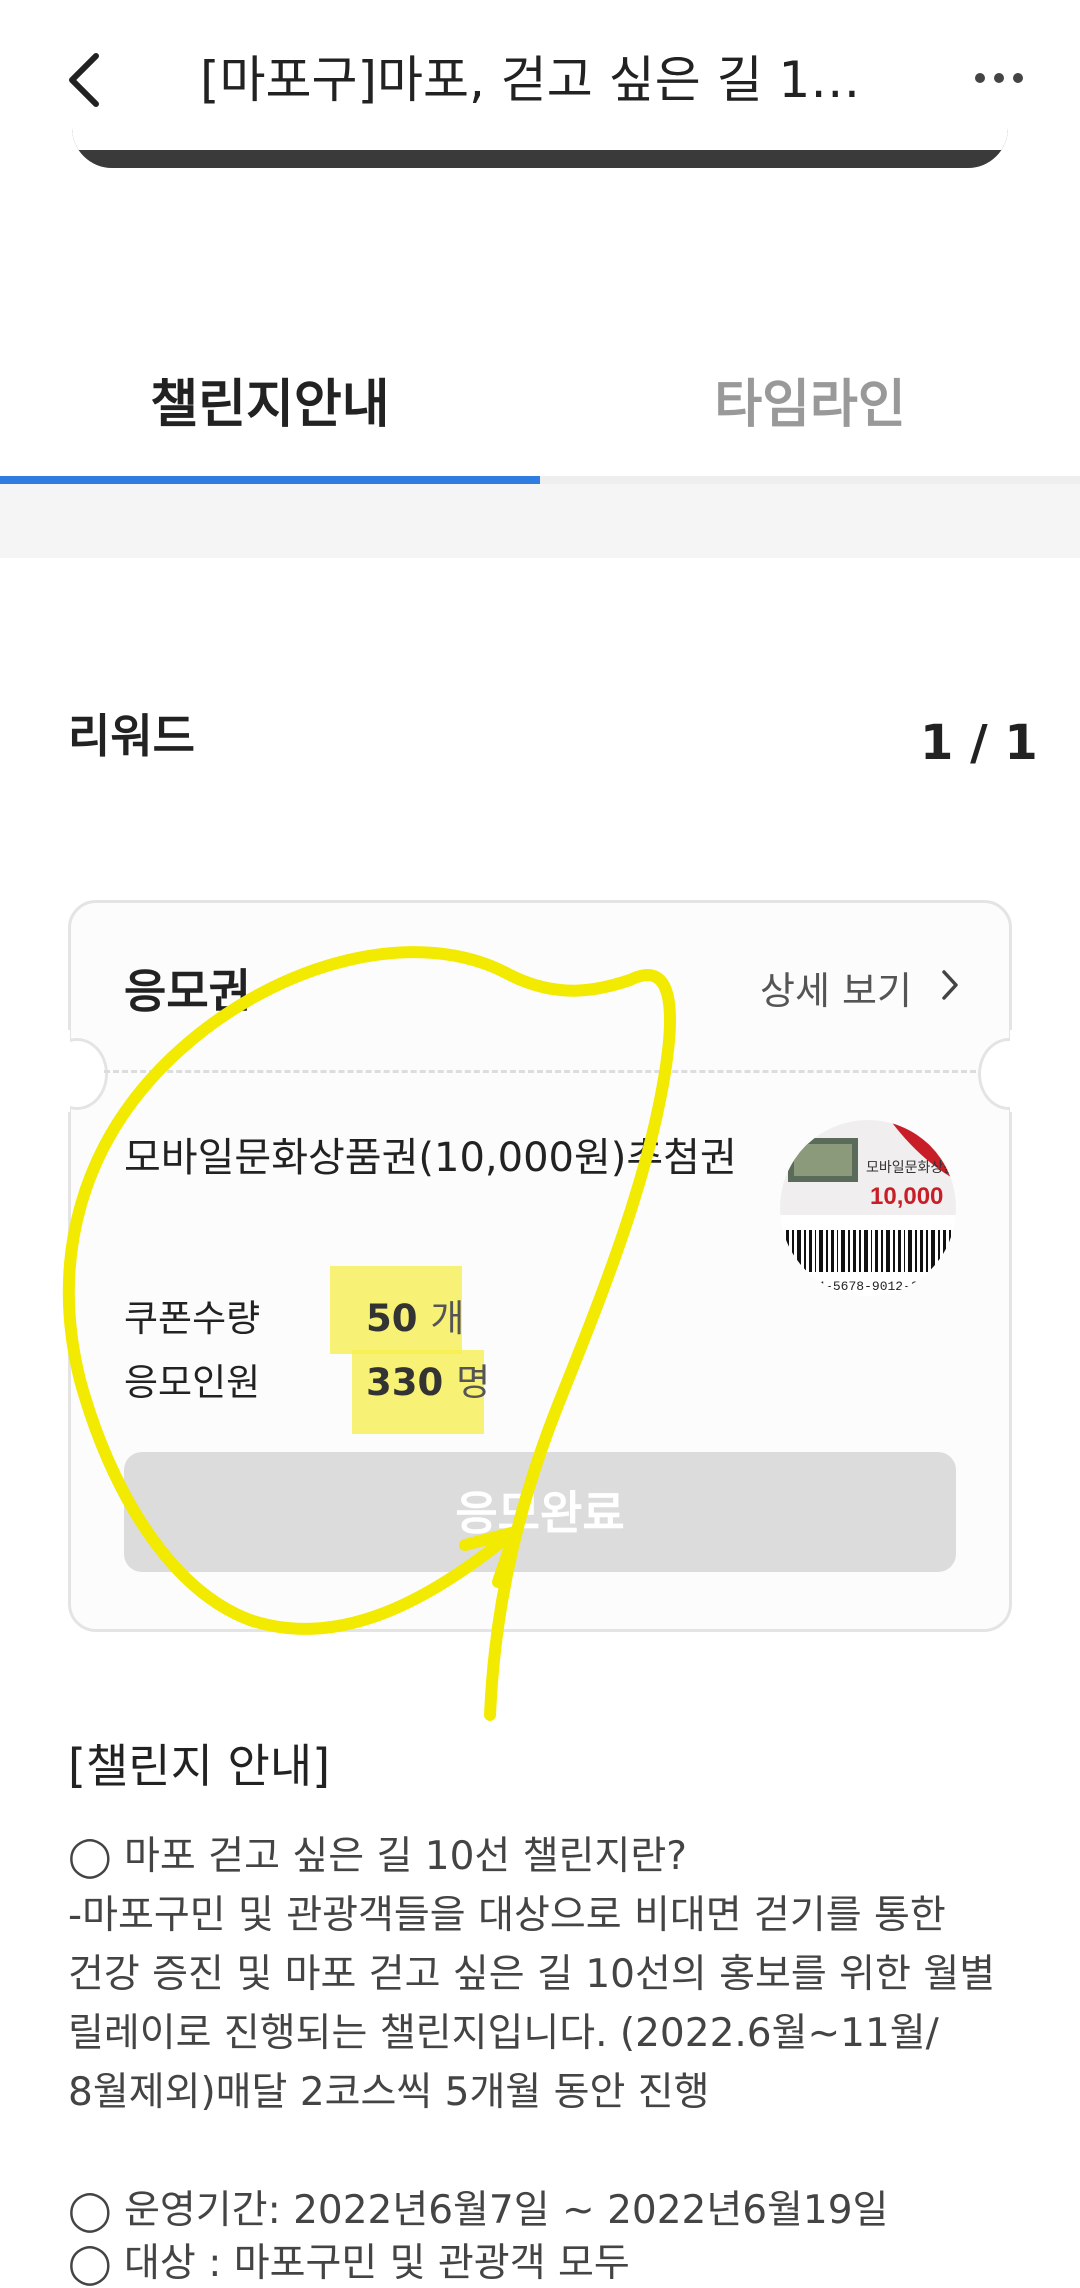  Describe the element at coordinates (473, 1382) in the screenshot. I see `applicants-unit: 명` at that location.